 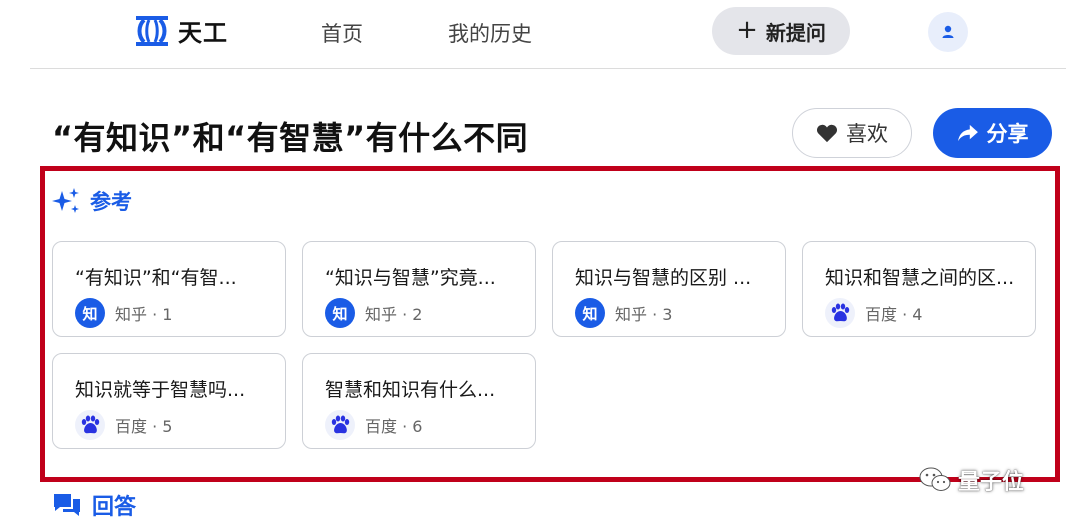 I want to click on heart-icon, so click(x=827, y=133).